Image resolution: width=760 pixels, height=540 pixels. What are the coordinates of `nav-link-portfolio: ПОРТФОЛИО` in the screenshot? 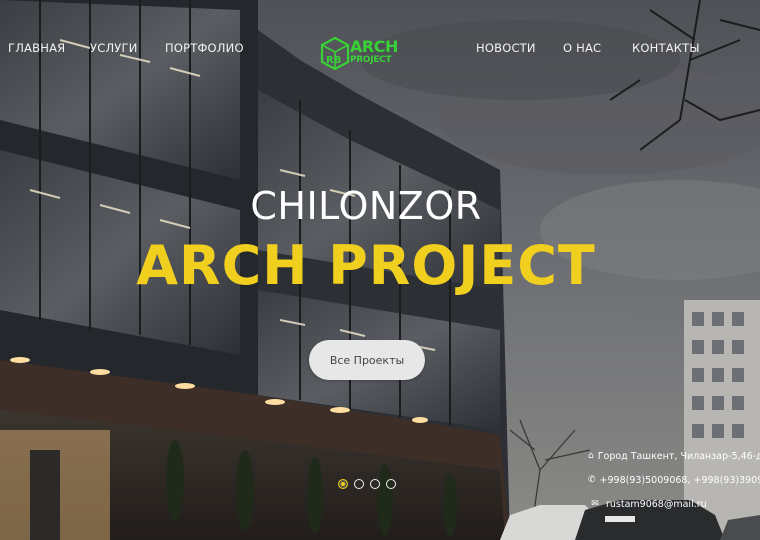 It's located at (204, 48).